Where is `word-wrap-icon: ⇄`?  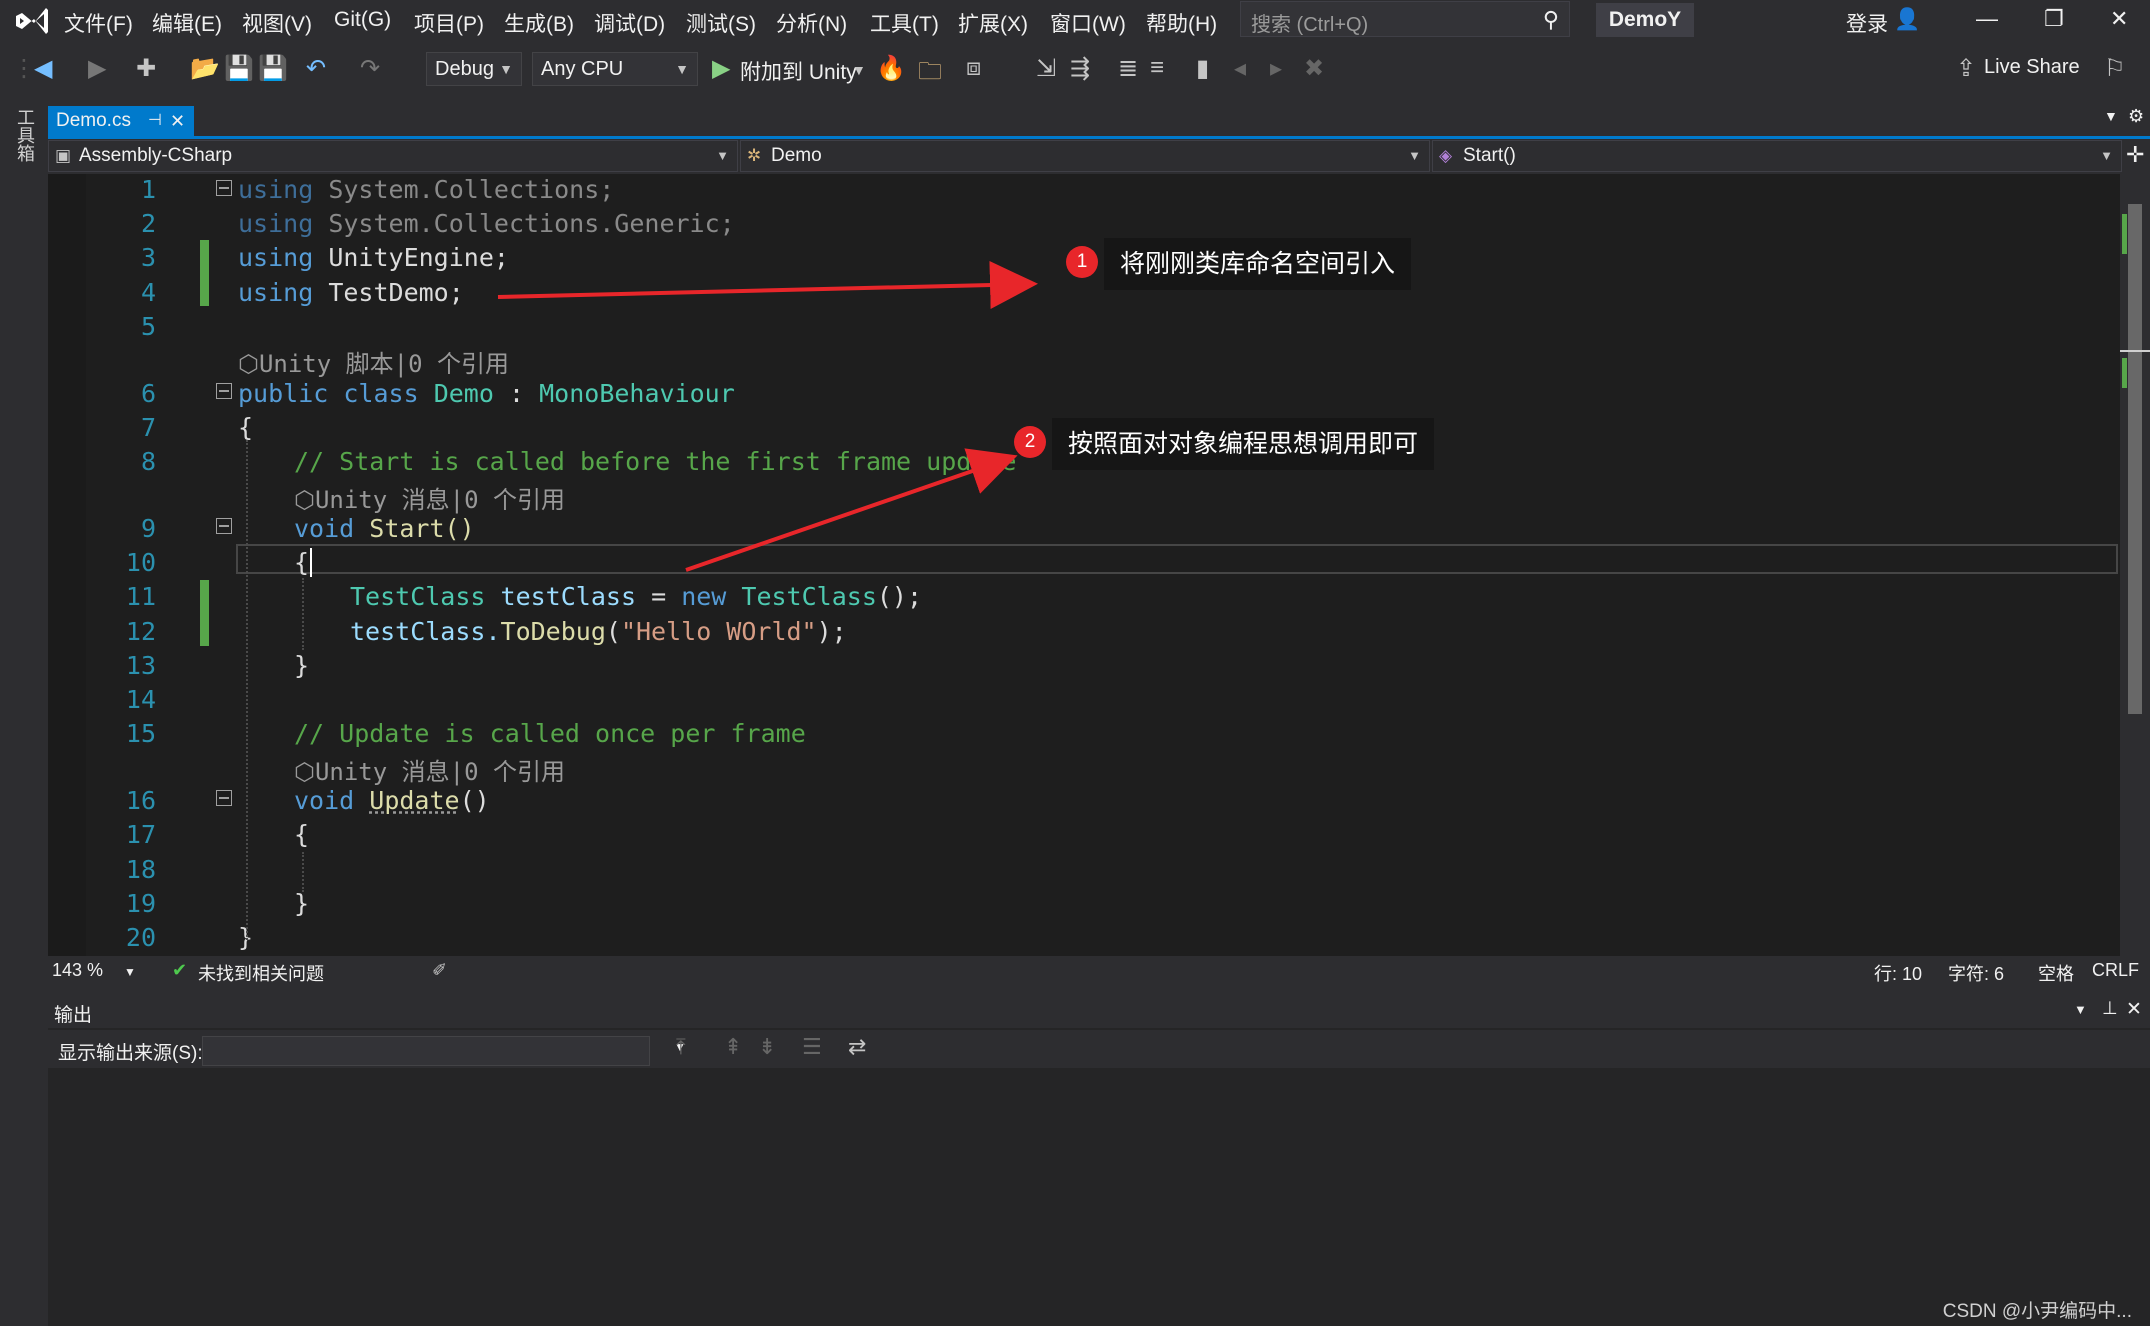
word-wrap-icon: ⇄ is located at coordinates (857, 1047).